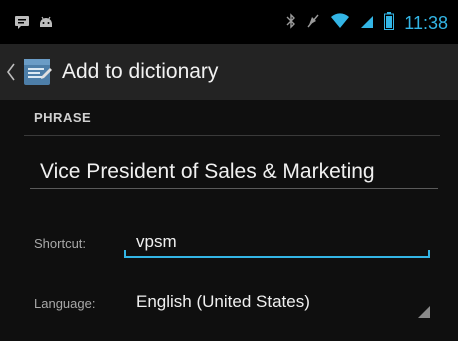 The width and height of the screenshot is (458, 341). Describe the element at coordinates (424, 312) in the screenshot. I see `spinner-triangle-icon` at that location.